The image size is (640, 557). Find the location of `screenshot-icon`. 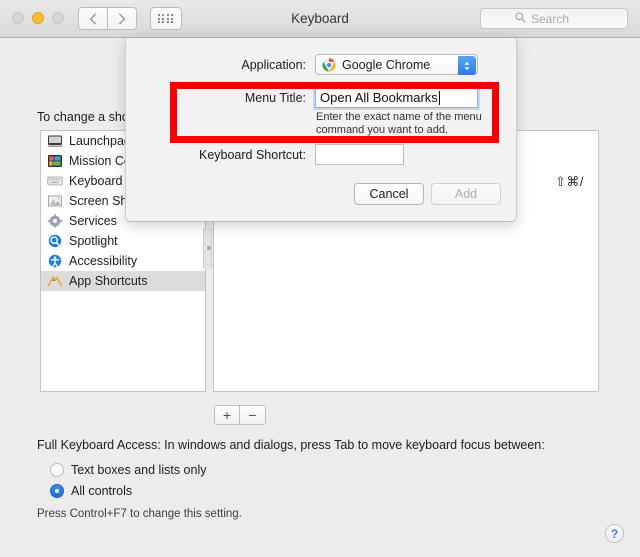

screenshot-icon is located at coordinates (55, 201).